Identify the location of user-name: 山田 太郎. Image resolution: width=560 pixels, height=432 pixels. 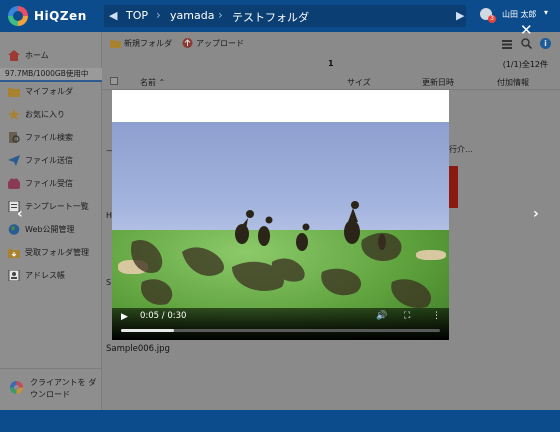
(519, 14).